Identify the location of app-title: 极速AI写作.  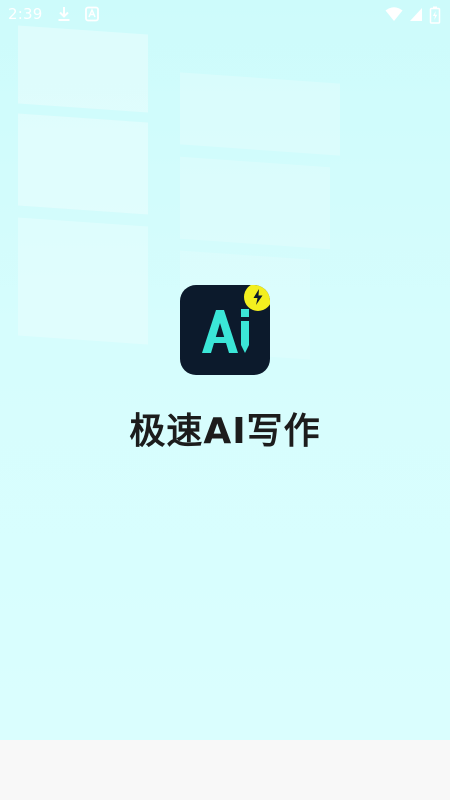
(225, 431).